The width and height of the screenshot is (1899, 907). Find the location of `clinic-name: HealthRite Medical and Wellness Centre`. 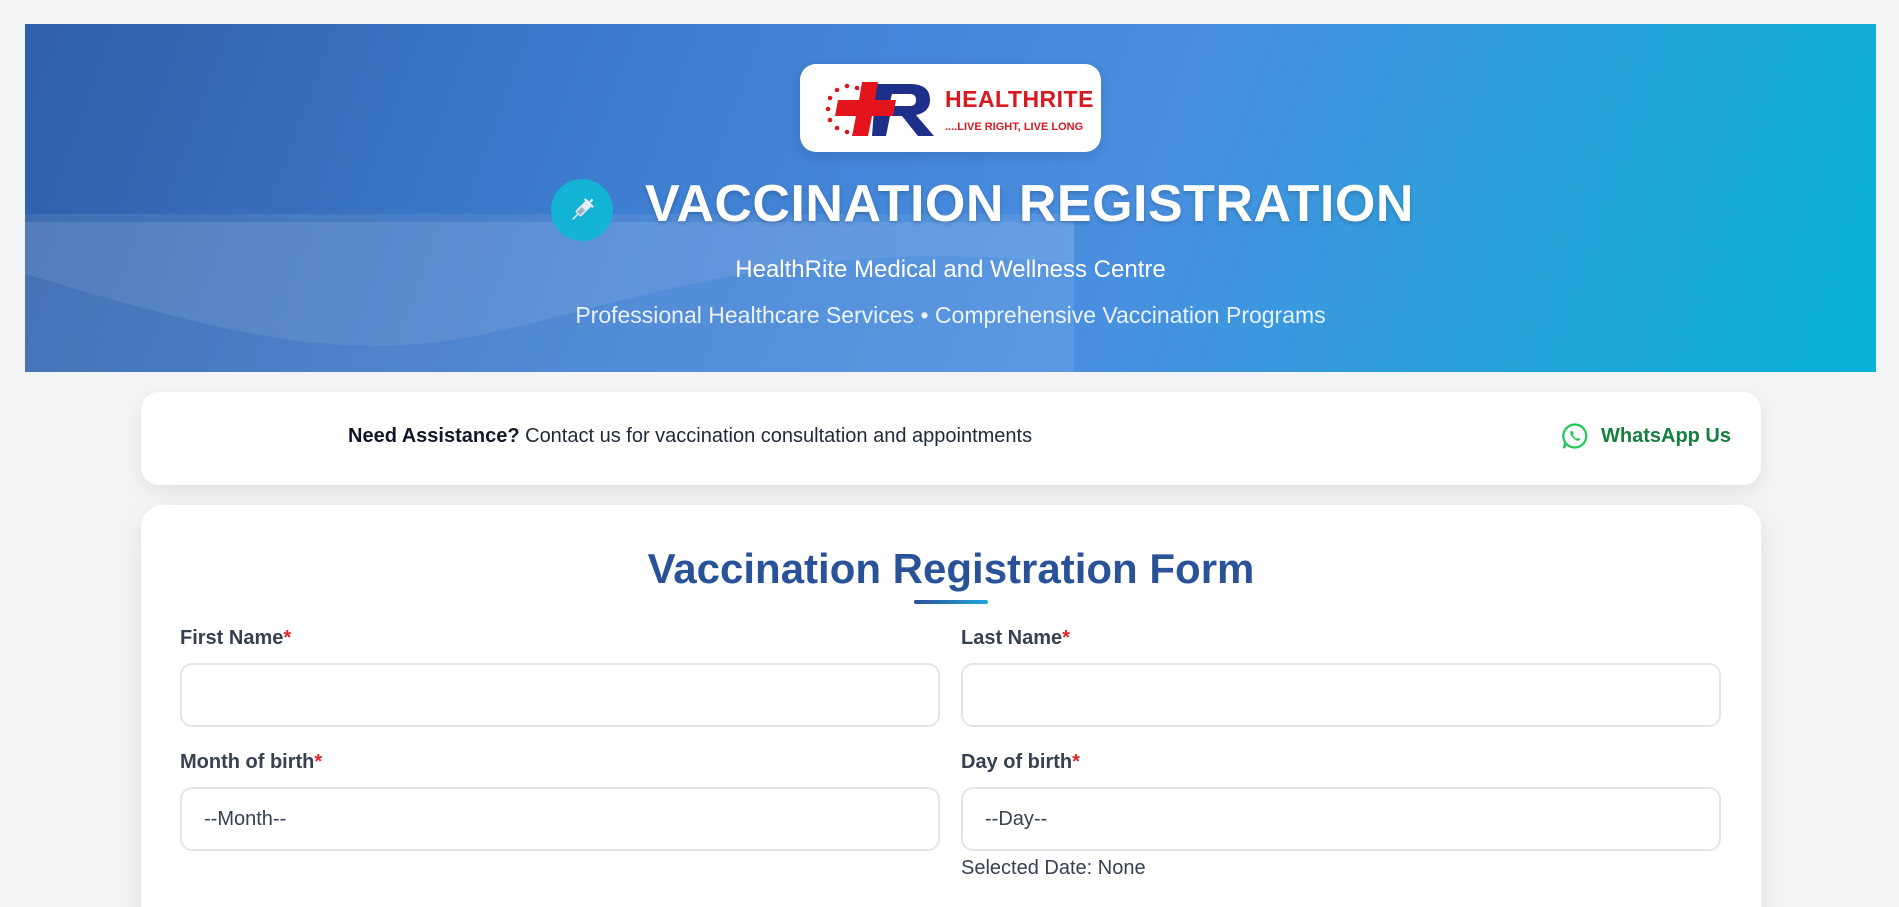

clinic-name: HealthRite Medical and Wellness Centre is located at coordinates (950, 269).